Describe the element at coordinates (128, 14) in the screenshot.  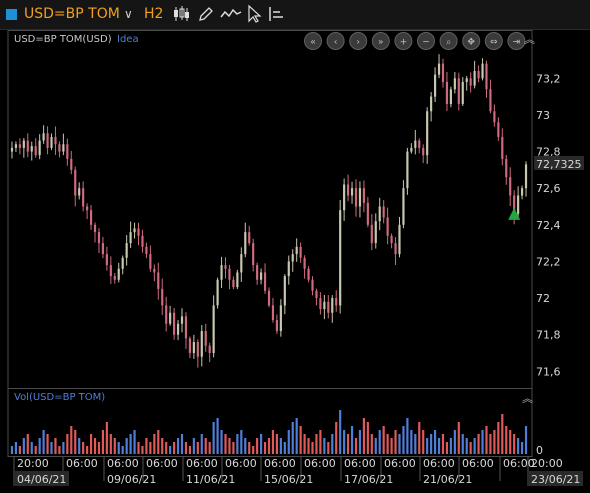
I see `chevron-down-icon: ∨` at that location.